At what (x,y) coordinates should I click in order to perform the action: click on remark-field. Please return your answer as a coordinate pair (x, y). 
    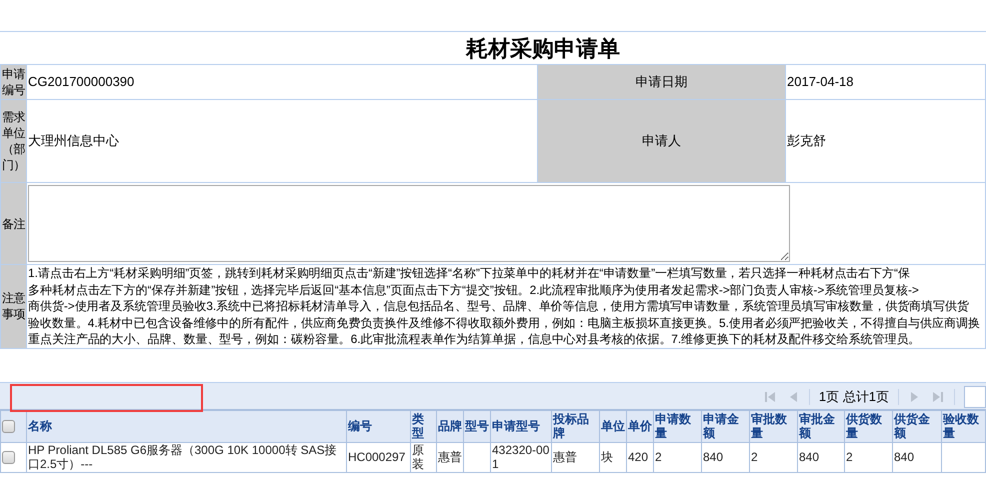
    Looking at the image, I should click on (409, 223).